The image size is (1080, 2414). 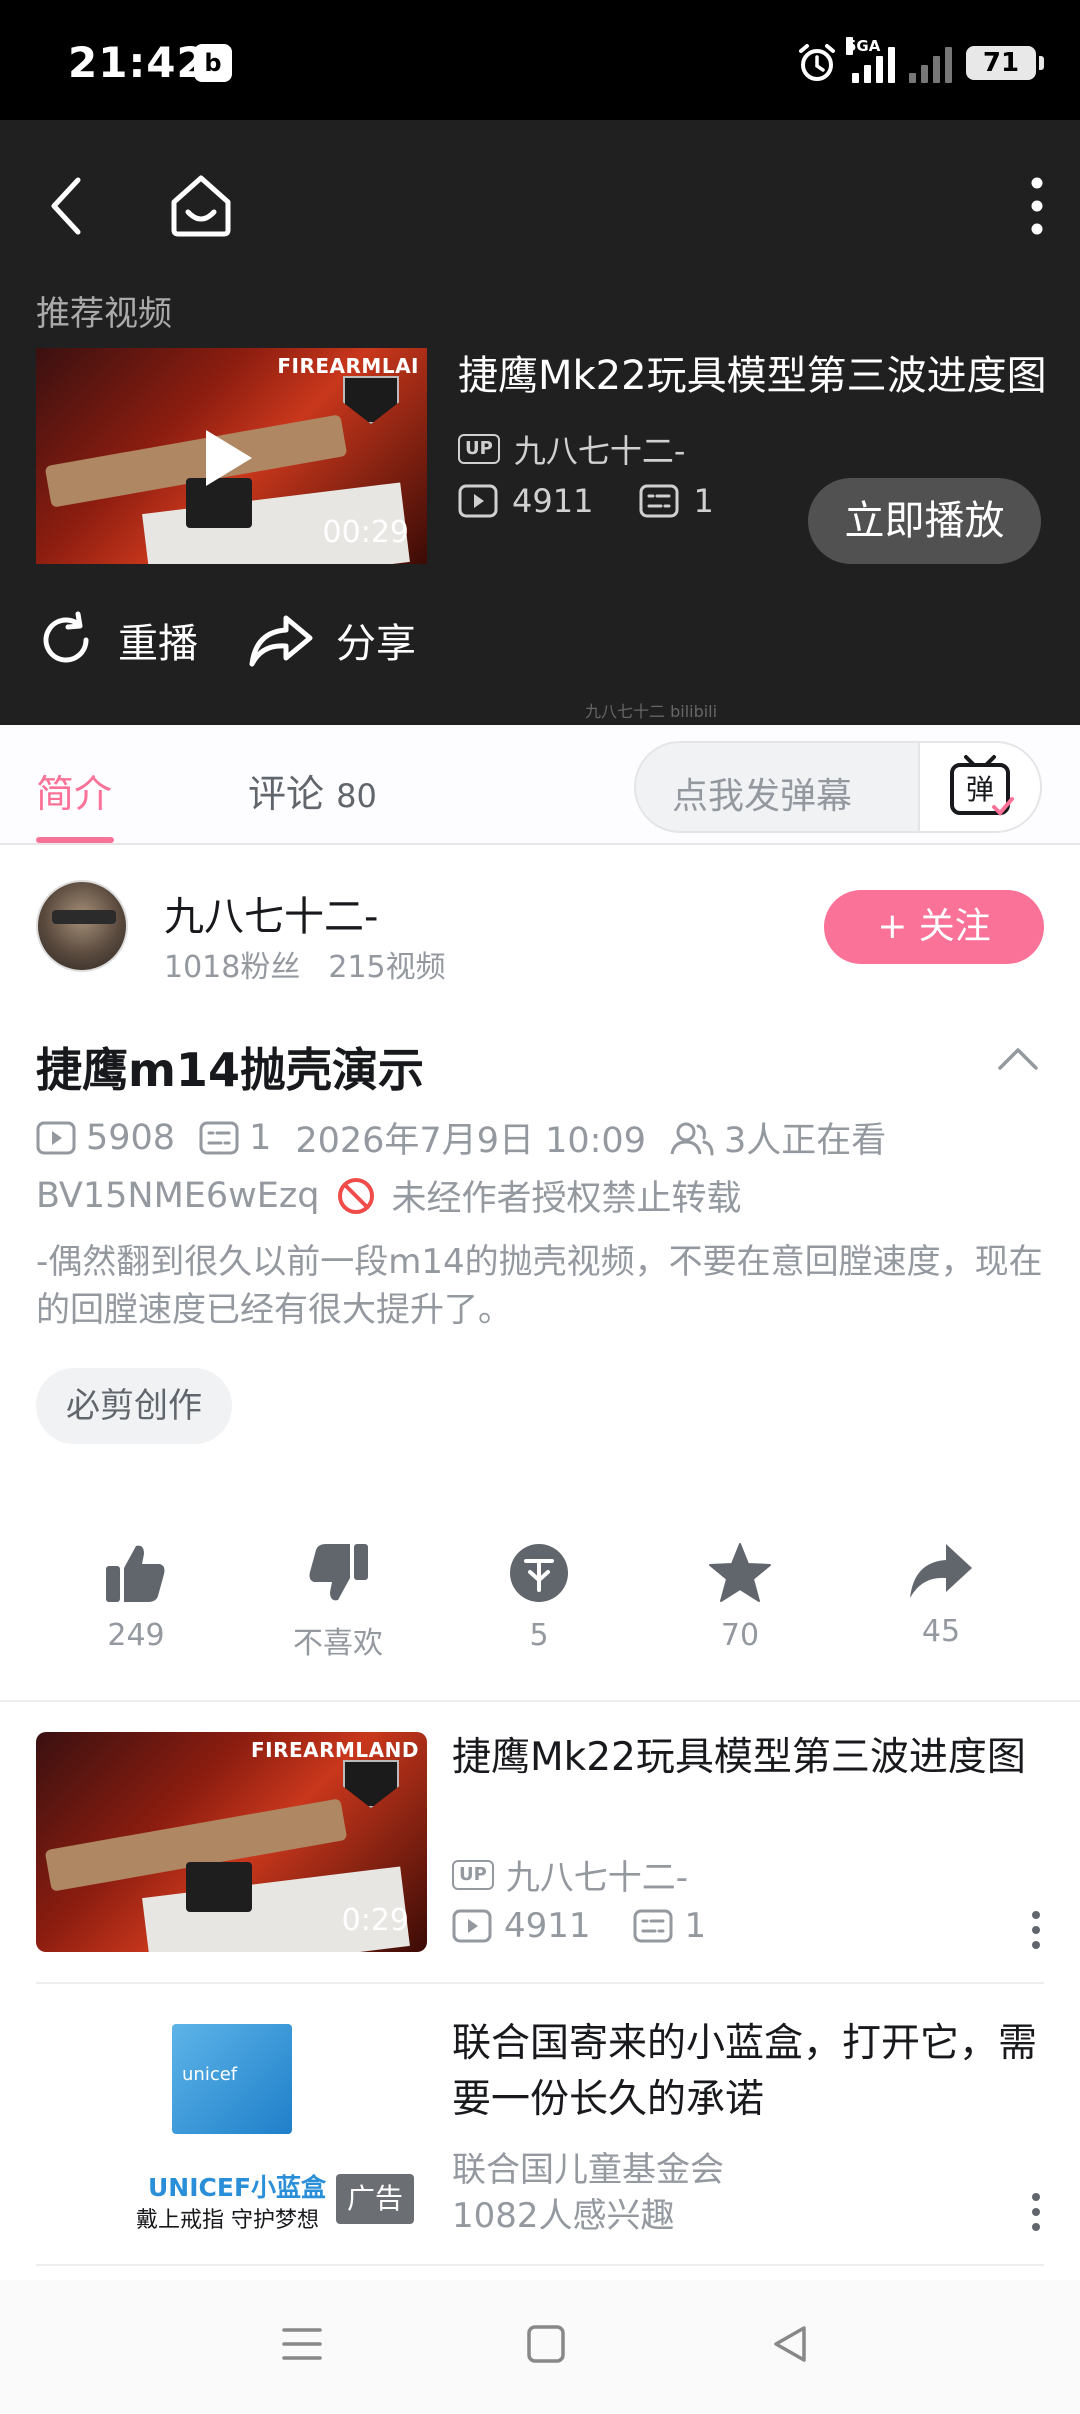 What do you see at coordinates (1037, 208) in the screenshot?
I see `more-options-icon` at bounding box center [1037, 208].